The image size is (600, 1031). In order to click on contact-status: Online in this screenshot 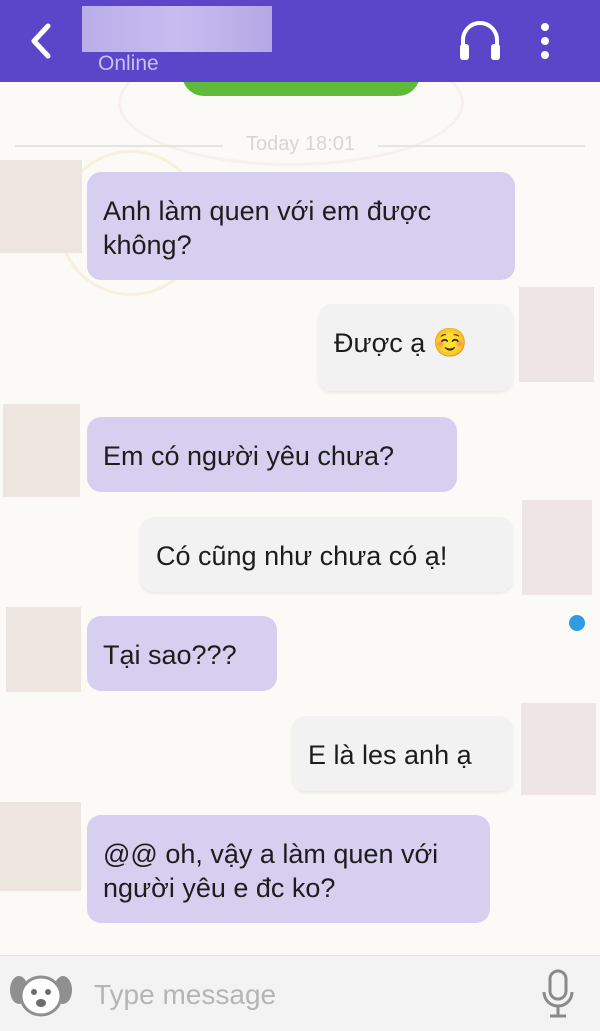, I will do `click(128, 63)`.